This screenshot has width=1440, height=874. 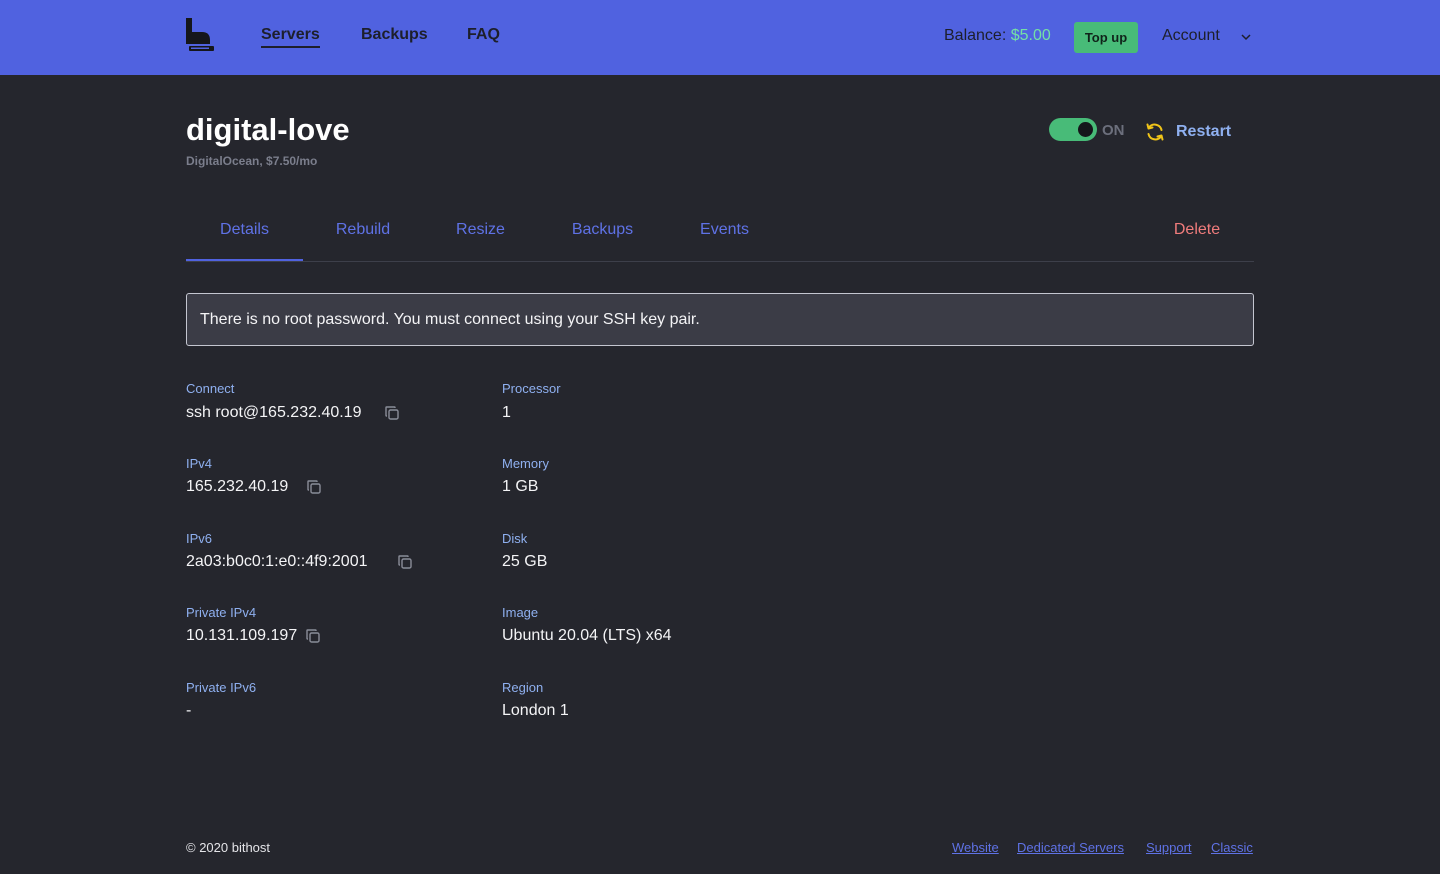 I want to click on ipv4-value: 165.232.40.19, so click(x=237, y=486).